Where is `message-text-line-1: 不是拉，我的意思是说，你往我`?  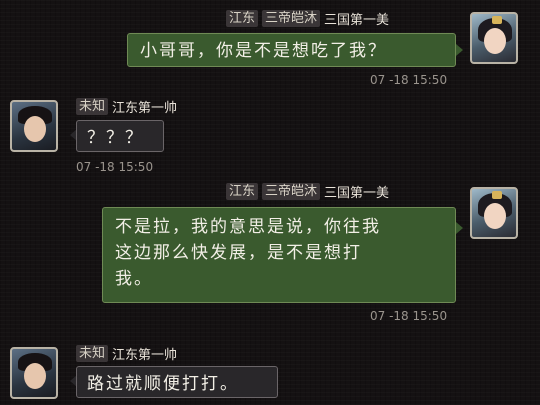 message-text-line-1: 不是拉，我的意思是说，你往我 is located at coordinates (248, 227).